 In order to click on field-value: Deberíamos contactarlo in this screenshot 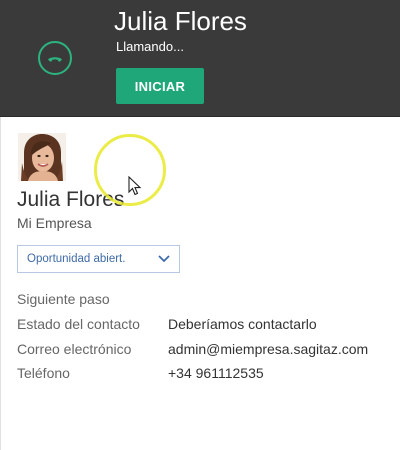, I will do `click(242, 324)`.